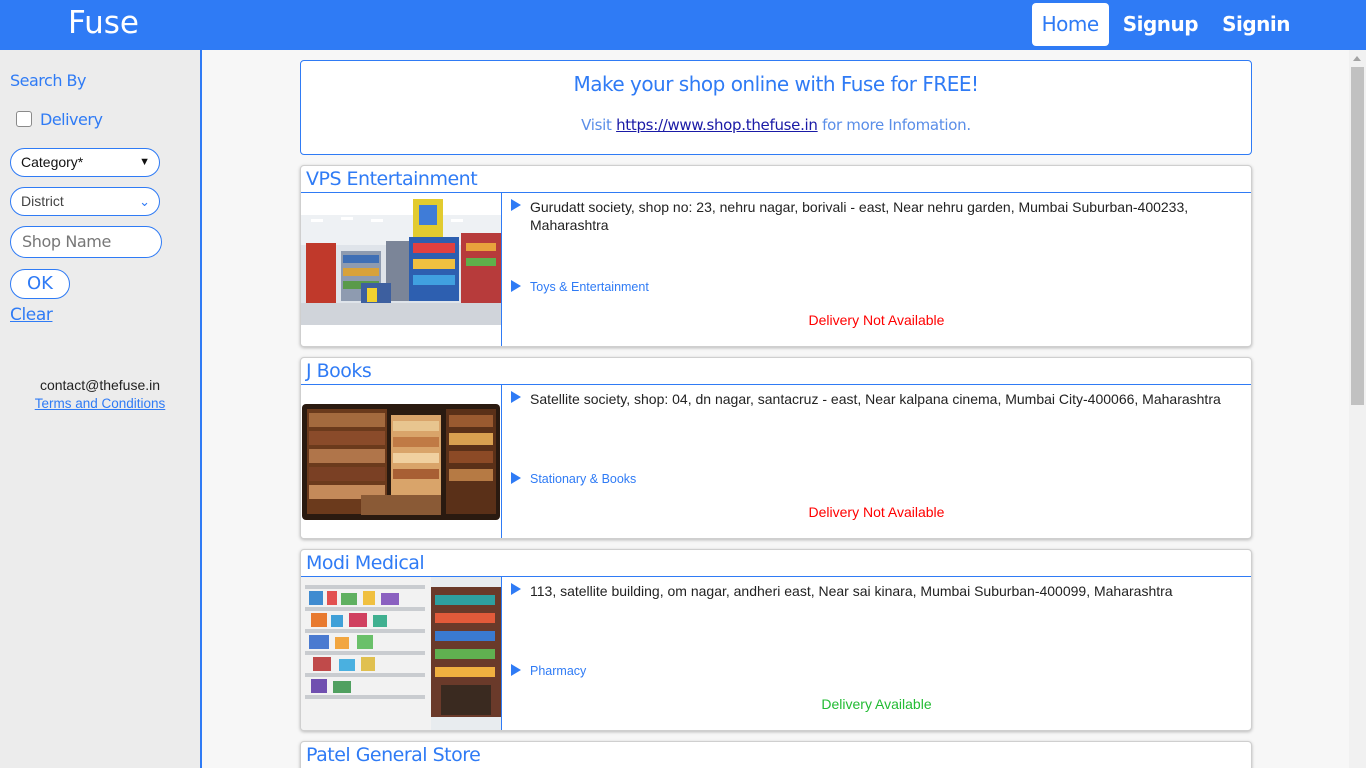 This screenshot has width=1366, height=768. I want to click on chevron-down-icon: ⌄, so click(144, 201).